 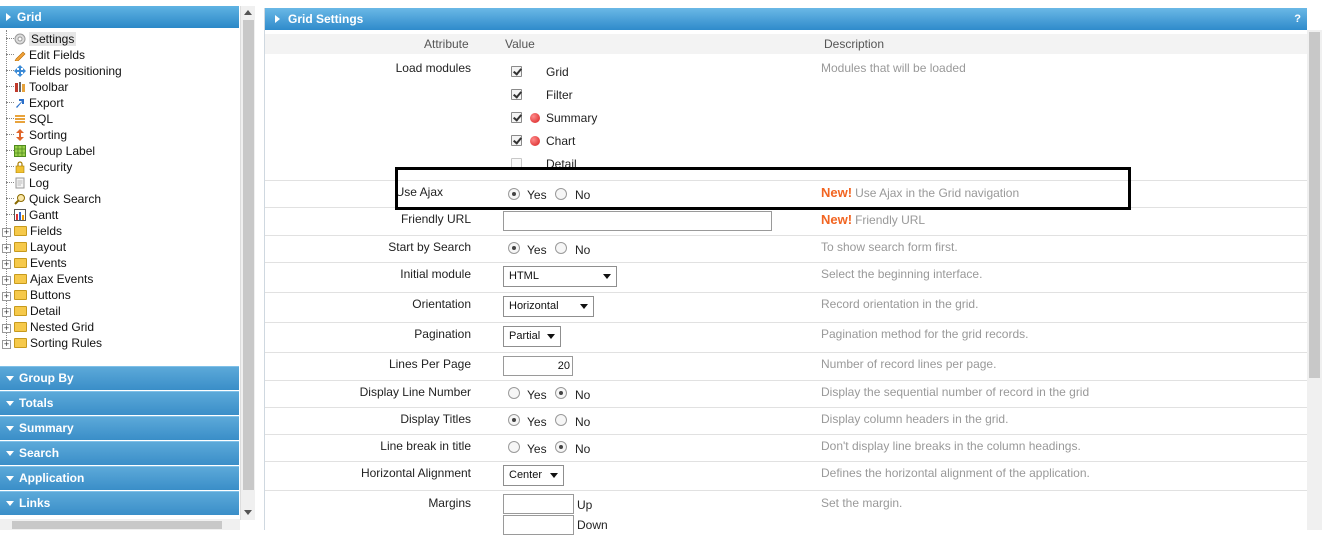 What do you see at coordinates (19, 199) in the screenshot?
I see `magnifier-icon` at bounding box center [19, 199].